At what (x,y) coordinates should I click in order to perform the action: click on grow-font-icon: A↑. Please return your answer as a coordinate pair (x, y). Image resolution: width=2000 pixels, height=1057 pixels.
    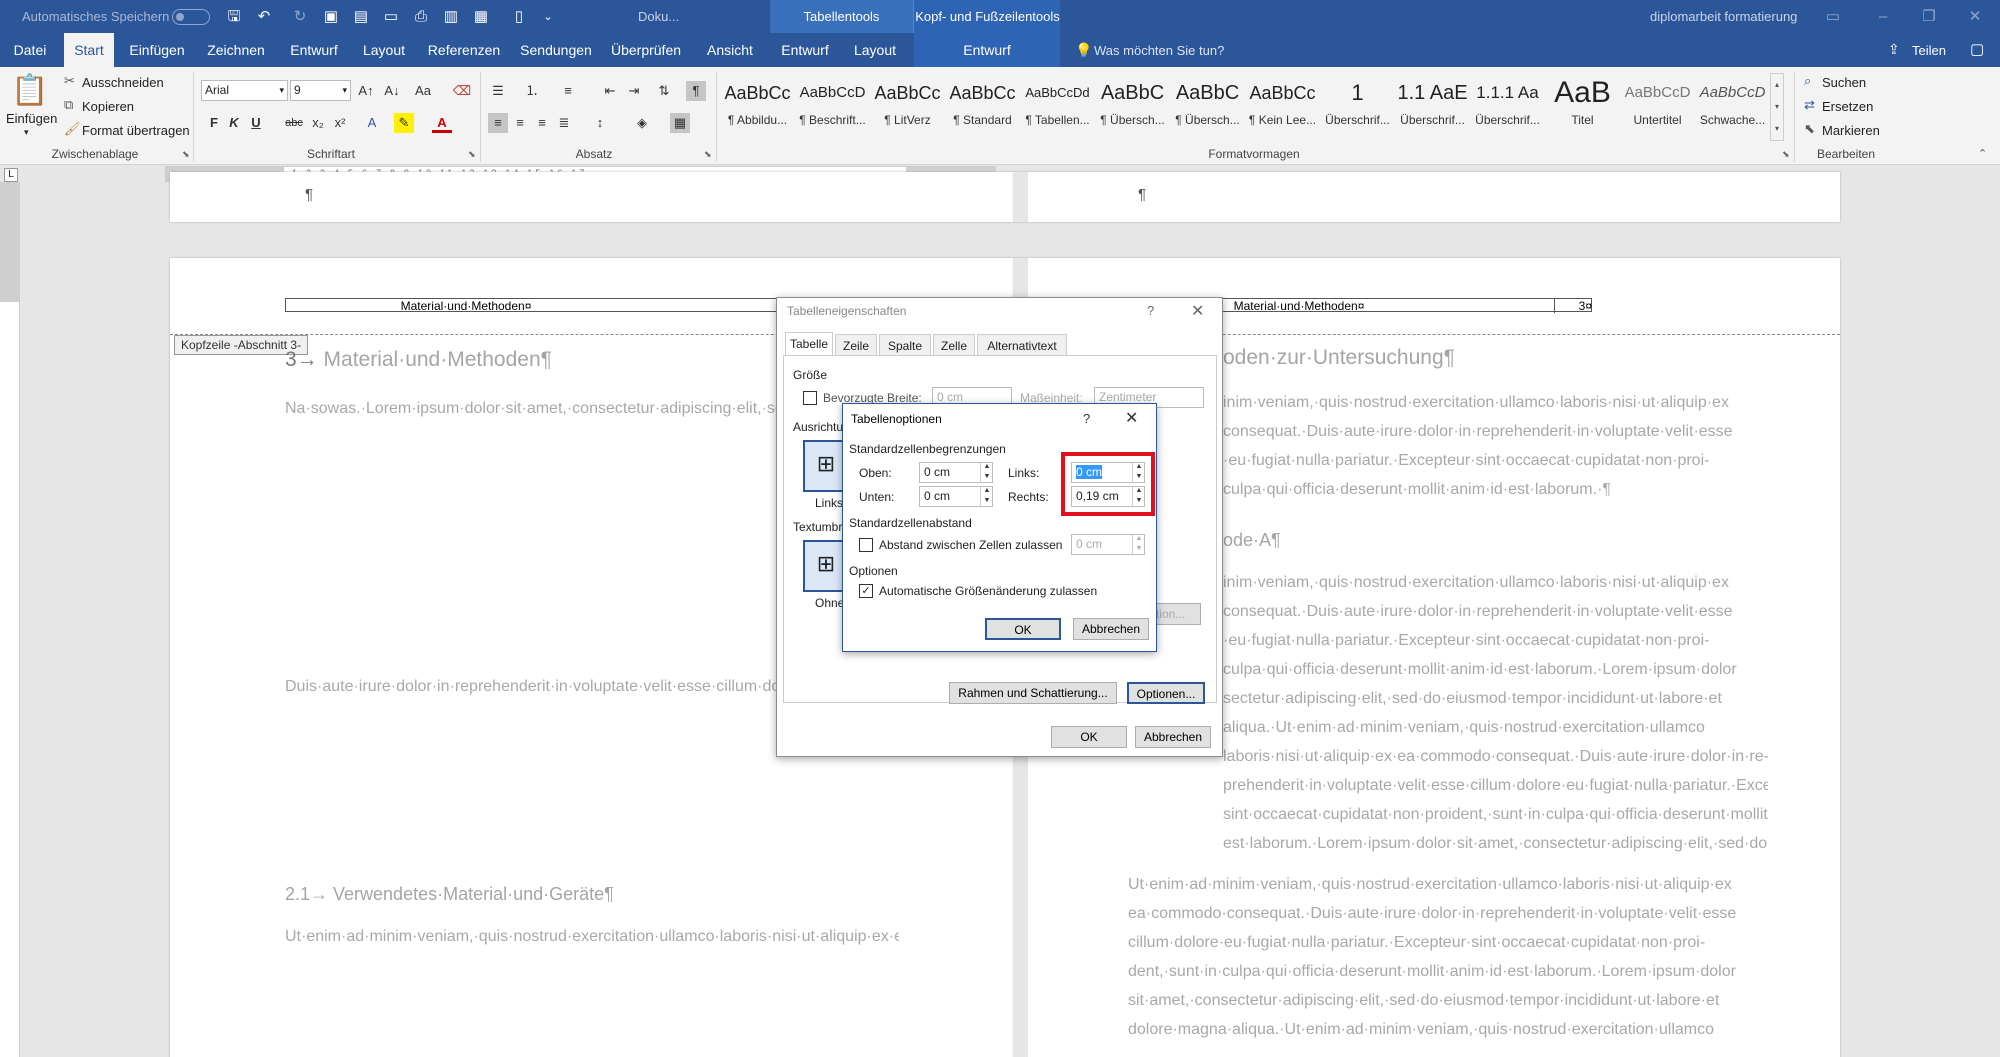
    Looking at the image, I should click on (366, 91).